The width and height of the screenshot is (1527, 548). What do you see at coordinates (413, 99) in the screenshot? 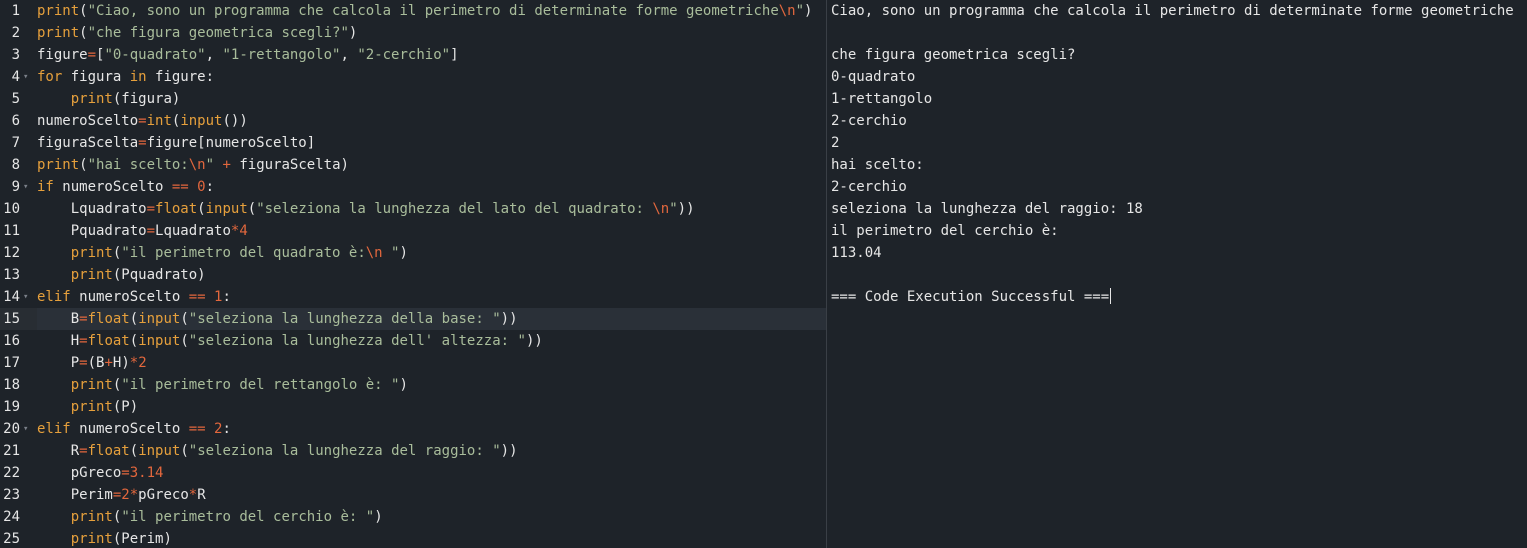
I see `code-line: 5 print(figura)` at bounding box center [413, 99].